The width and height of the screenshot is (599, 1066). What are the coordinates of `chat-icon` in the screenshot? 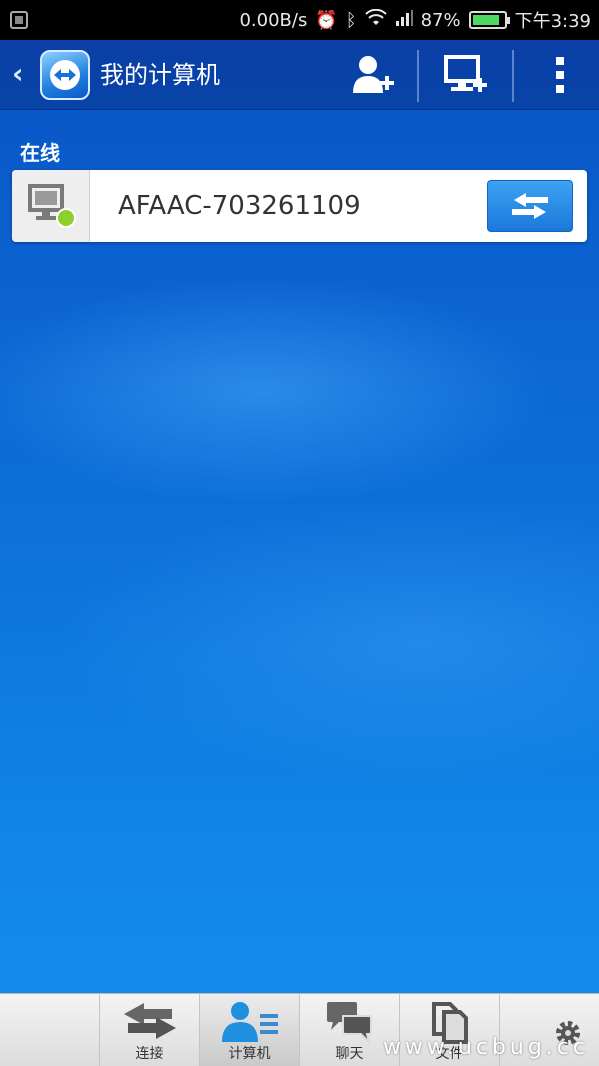 It's located at (349, 1023).